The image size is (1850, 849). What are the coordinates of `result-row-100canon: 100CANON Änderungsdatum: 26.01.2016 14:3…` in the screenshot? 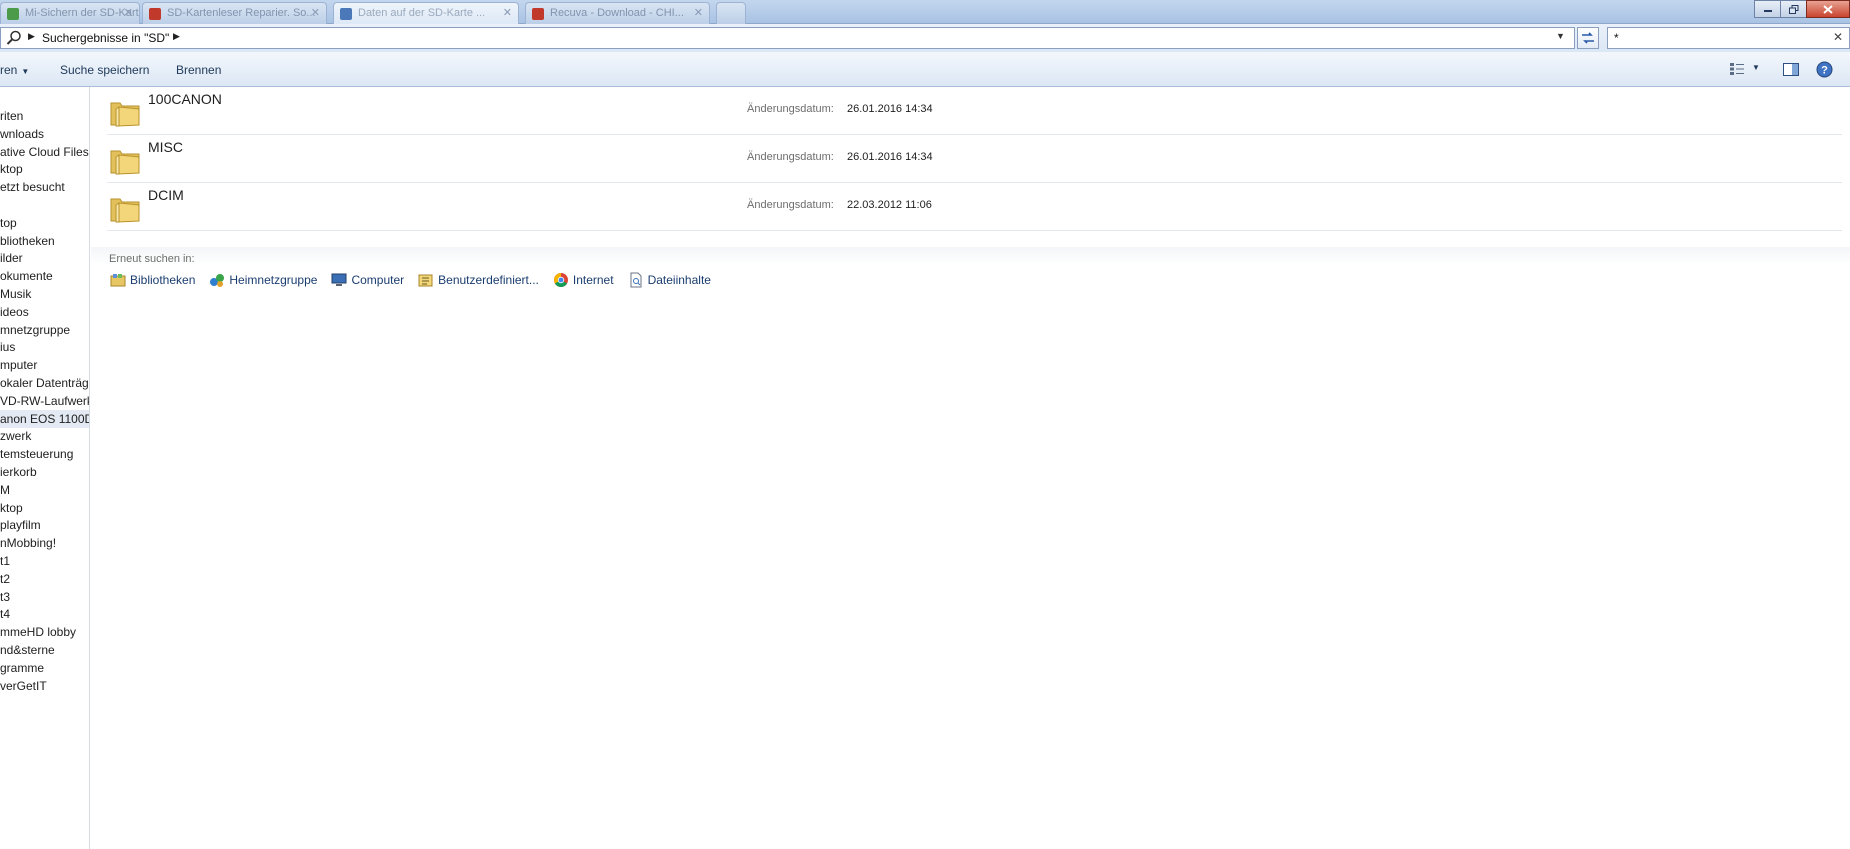 It's located at (974, 111).